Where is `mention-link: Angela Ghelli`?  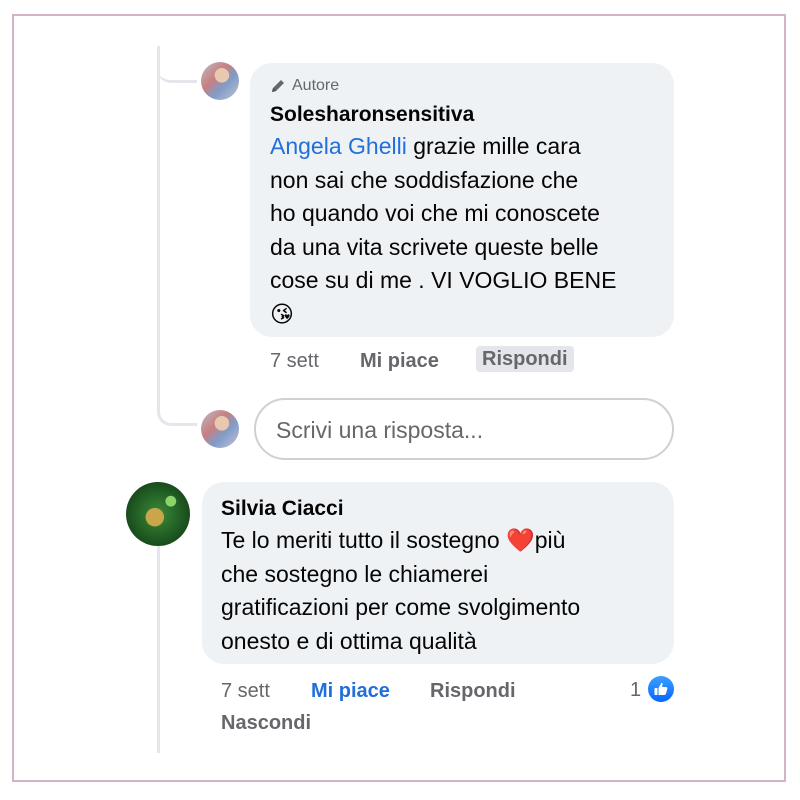 mention-link: Angela Ghelli is located at coordinates (338, 146).